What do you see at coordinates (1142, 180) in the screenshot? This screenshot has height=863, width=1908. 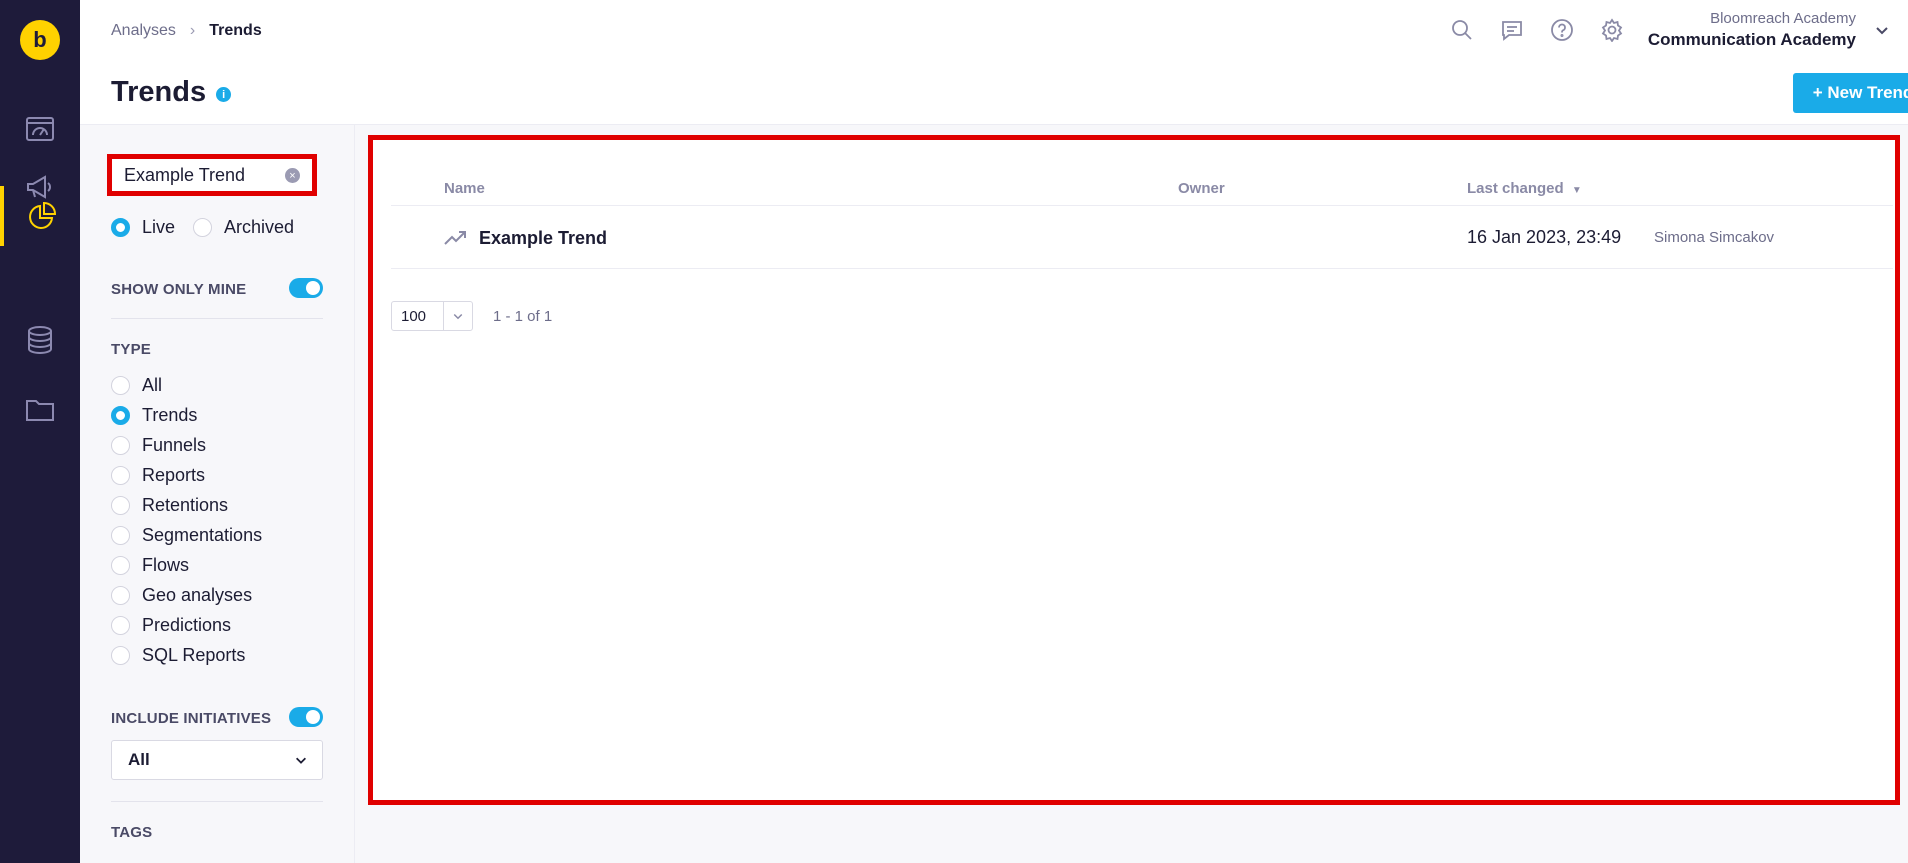 I see `table-header: Name Owner Last changed ▼` at bounding box center [1142, 180].